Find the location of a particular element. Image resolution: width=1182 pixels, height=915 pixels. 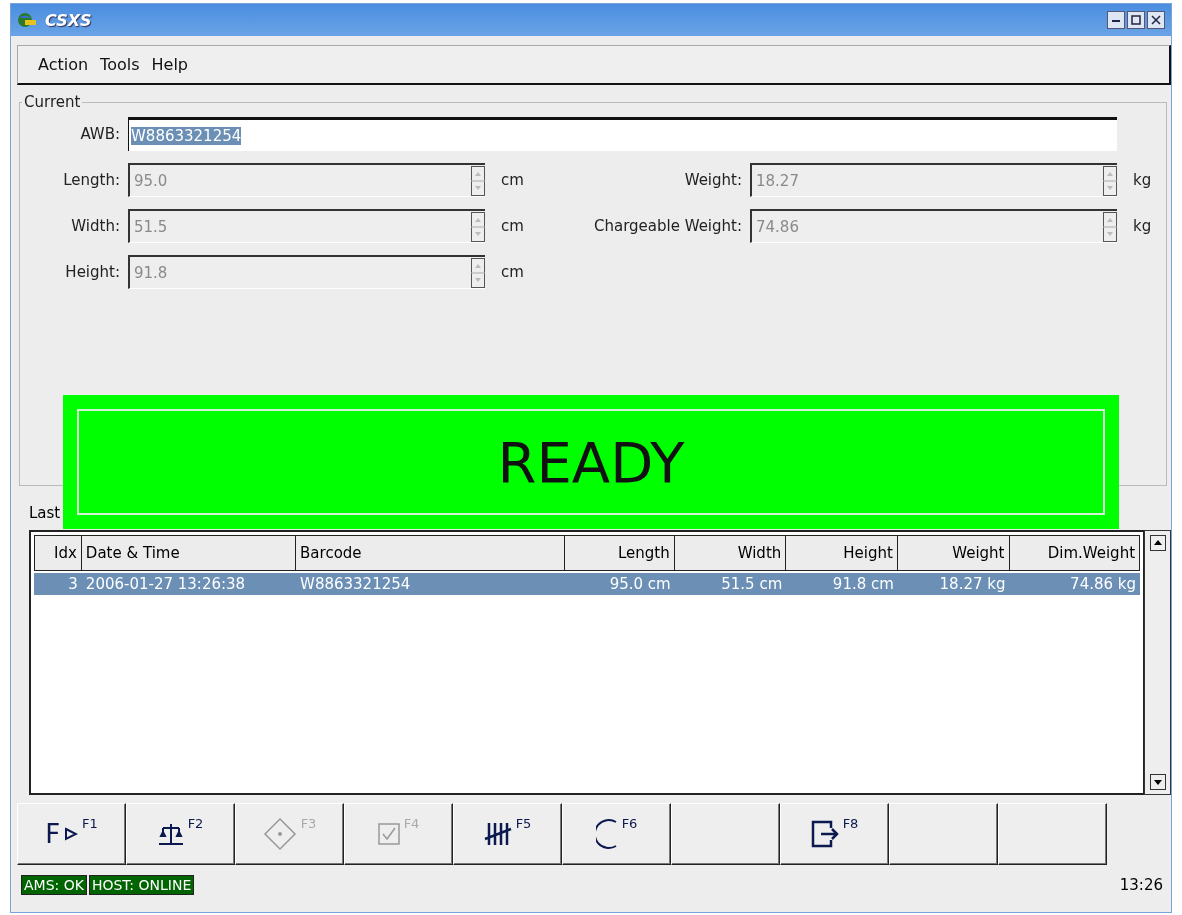

function-key-button: F2 is located at coordinates (180, 834).